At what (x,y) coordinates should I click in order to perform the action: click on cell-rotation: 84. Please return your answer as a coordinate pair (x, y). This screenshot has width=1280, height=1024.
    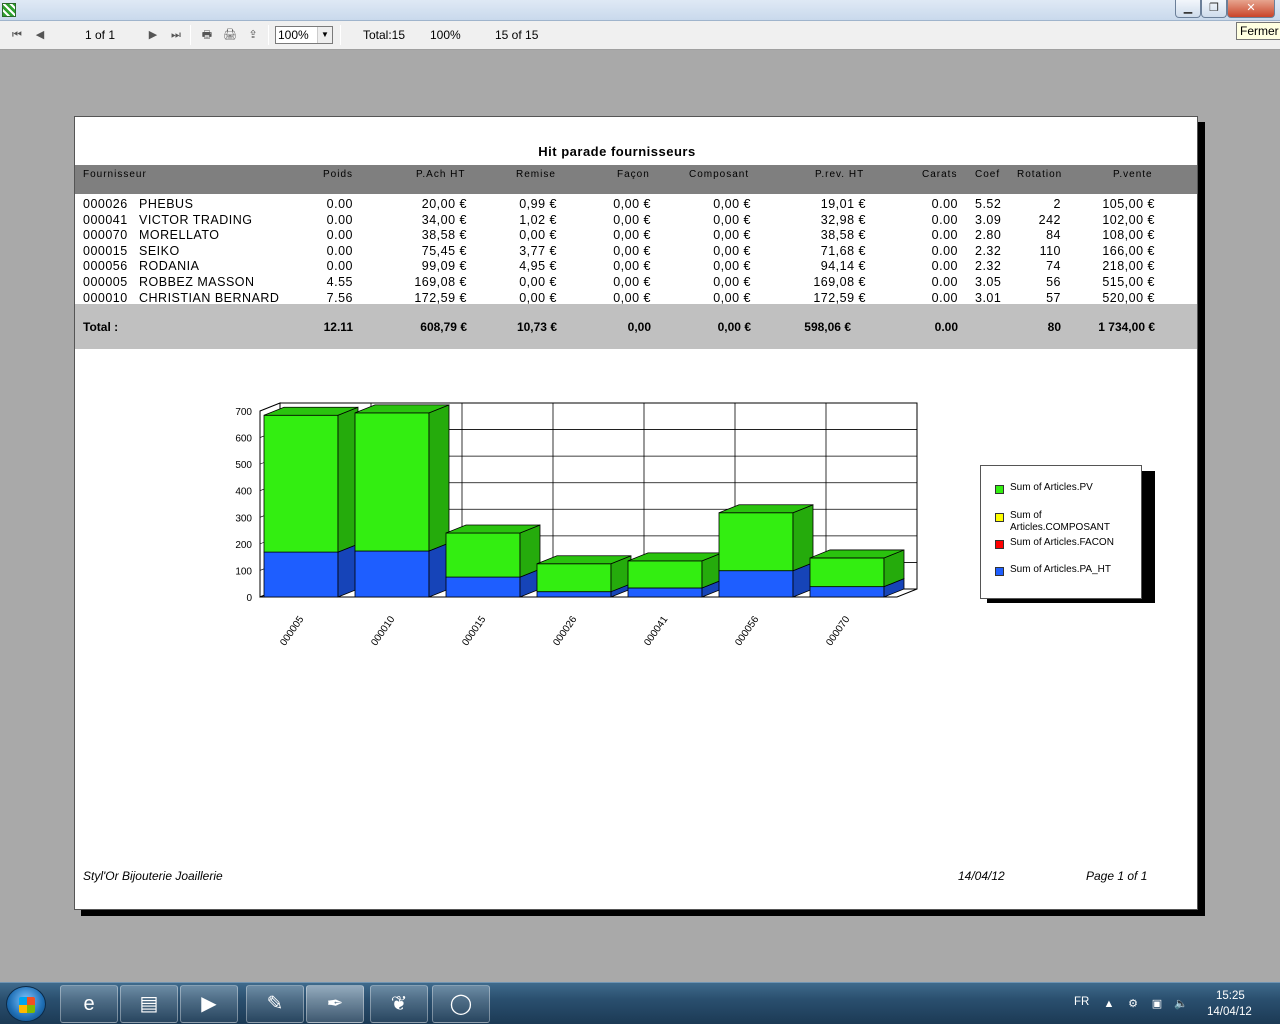
    Looking at the image, I should click on (1053, 235).